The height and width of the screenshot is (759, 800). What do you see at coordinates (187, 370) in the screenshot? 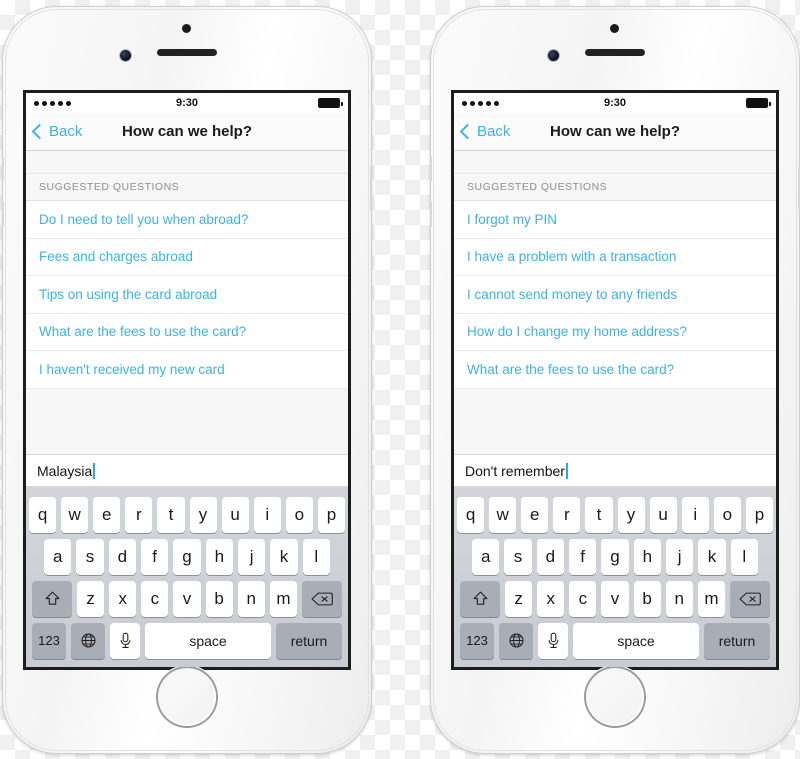
I see `list-item: I haven't received my new card` at bounding box center [187, 370].